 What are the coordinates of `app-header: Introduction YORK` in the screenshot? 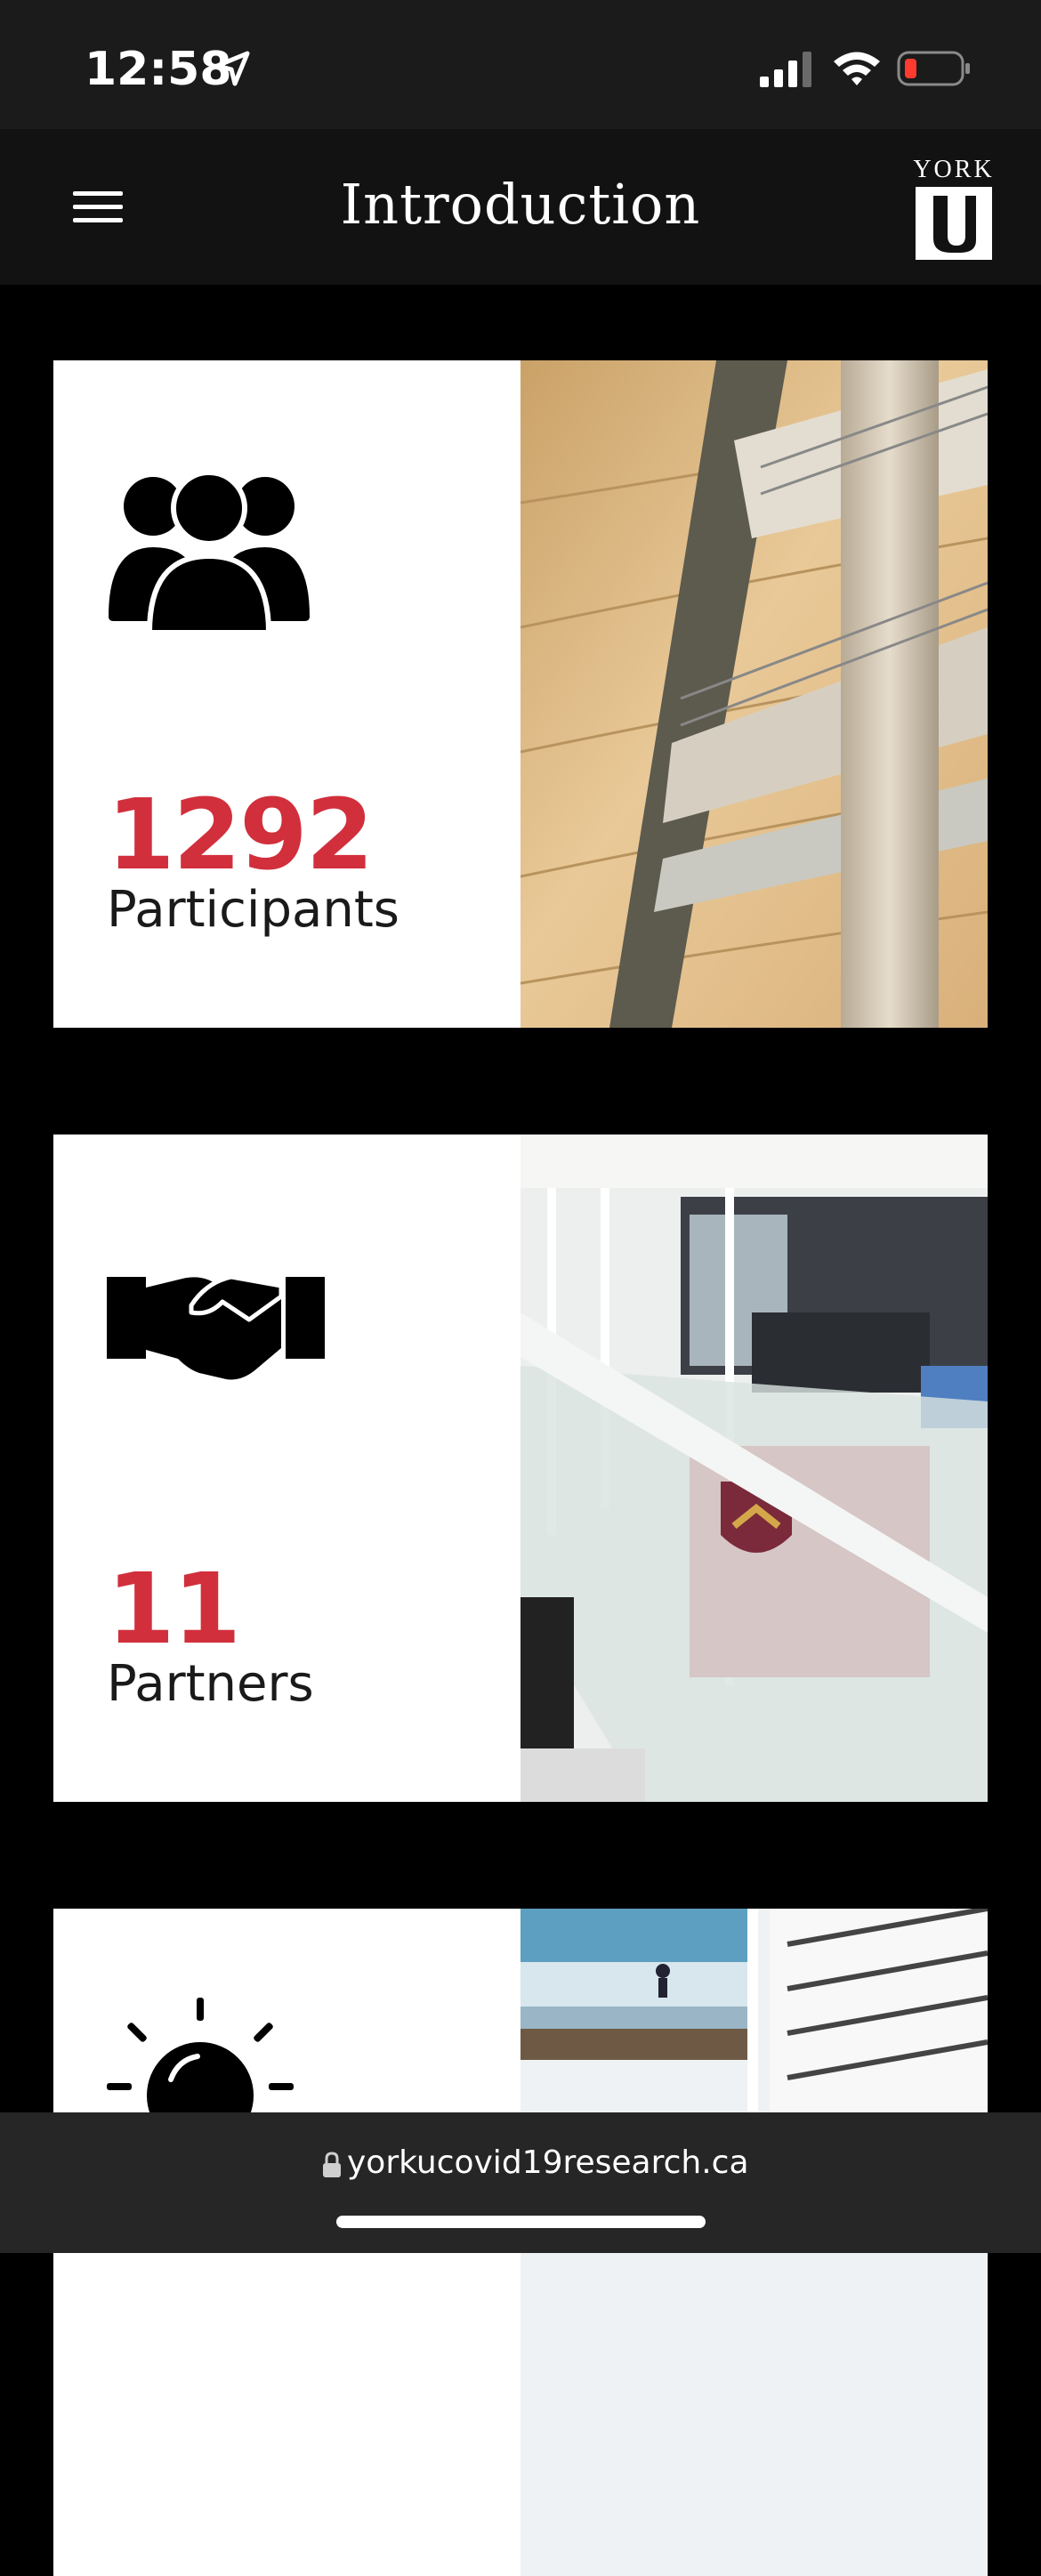 It's located at (520, 207).